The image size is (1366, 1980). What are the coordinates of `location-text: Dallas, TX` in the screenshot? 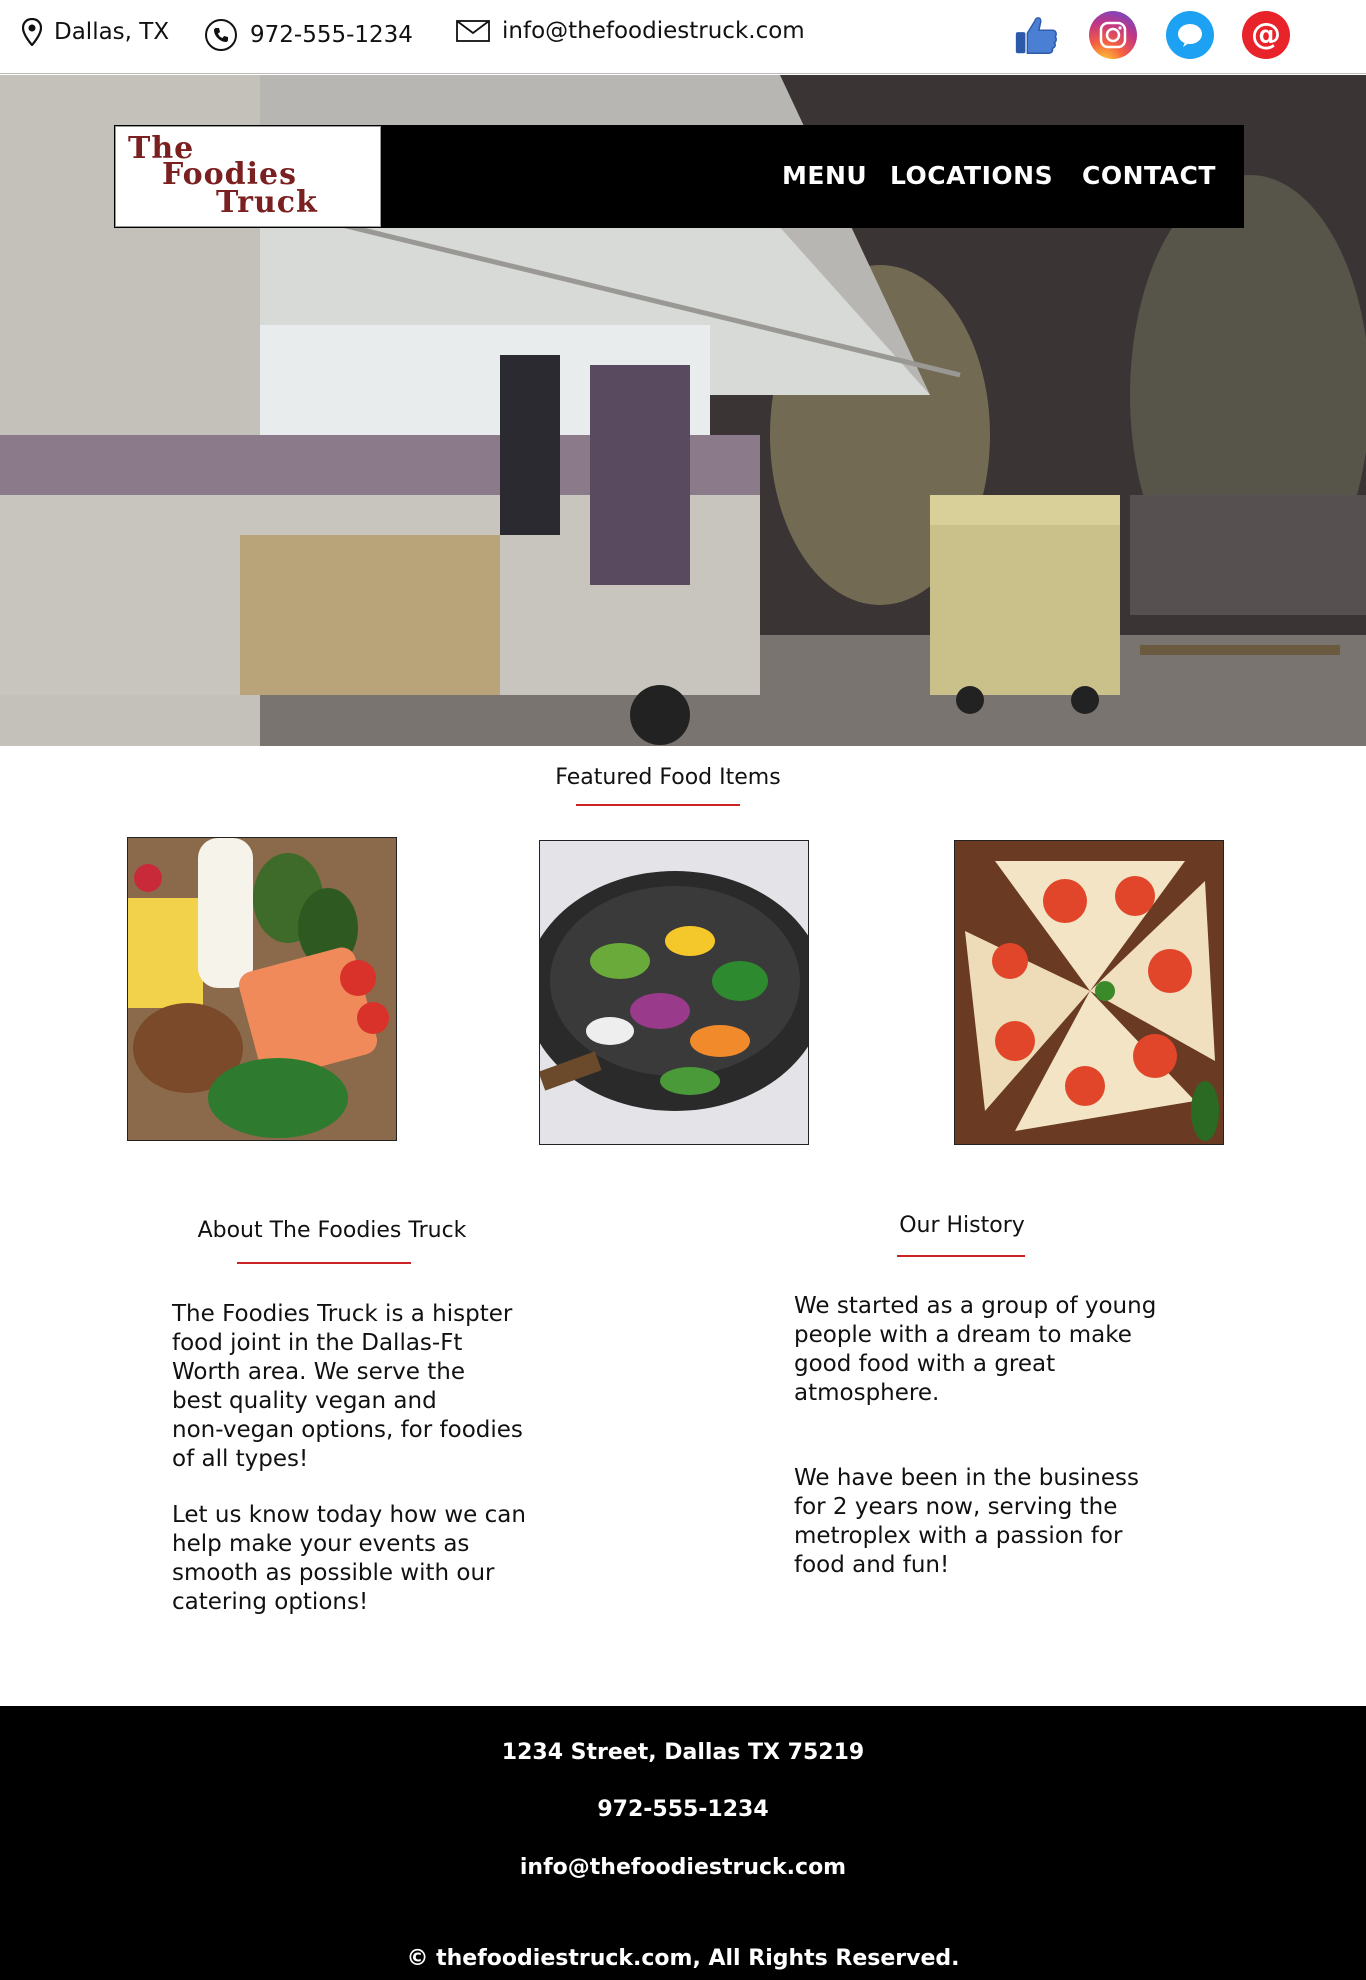 It's located at (112, 32).